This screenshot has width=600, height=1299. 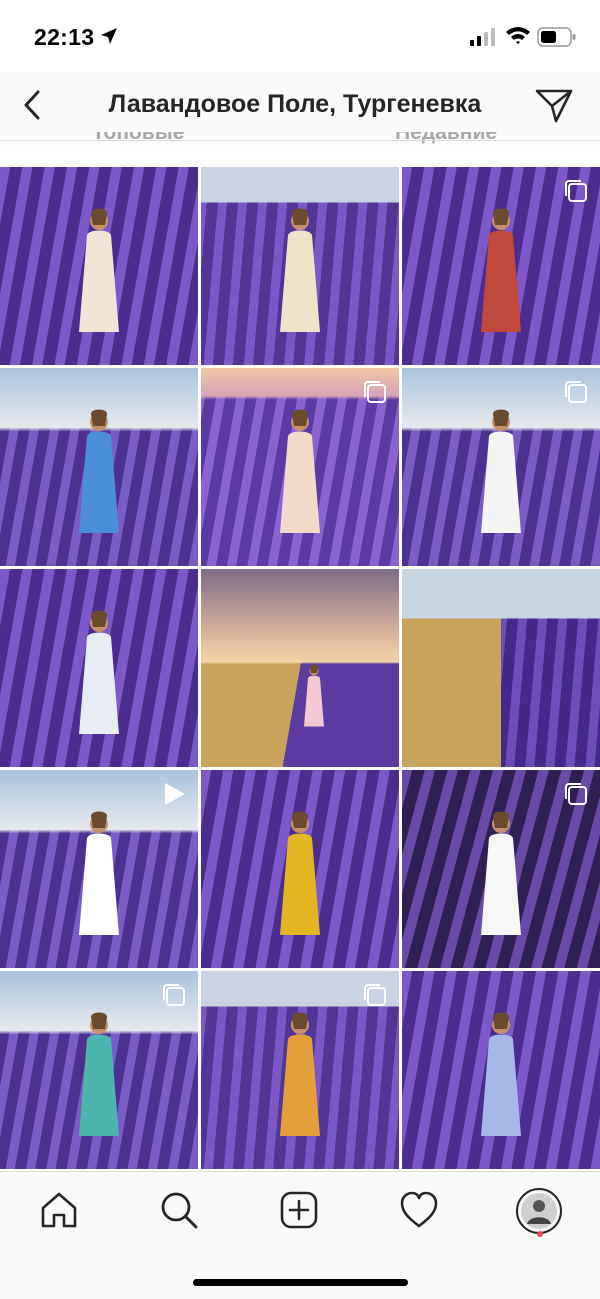 What do you see at coordinates (540, 1234) in the screenshot?
I see `notification-dot` at bounding box center [540, 1234].